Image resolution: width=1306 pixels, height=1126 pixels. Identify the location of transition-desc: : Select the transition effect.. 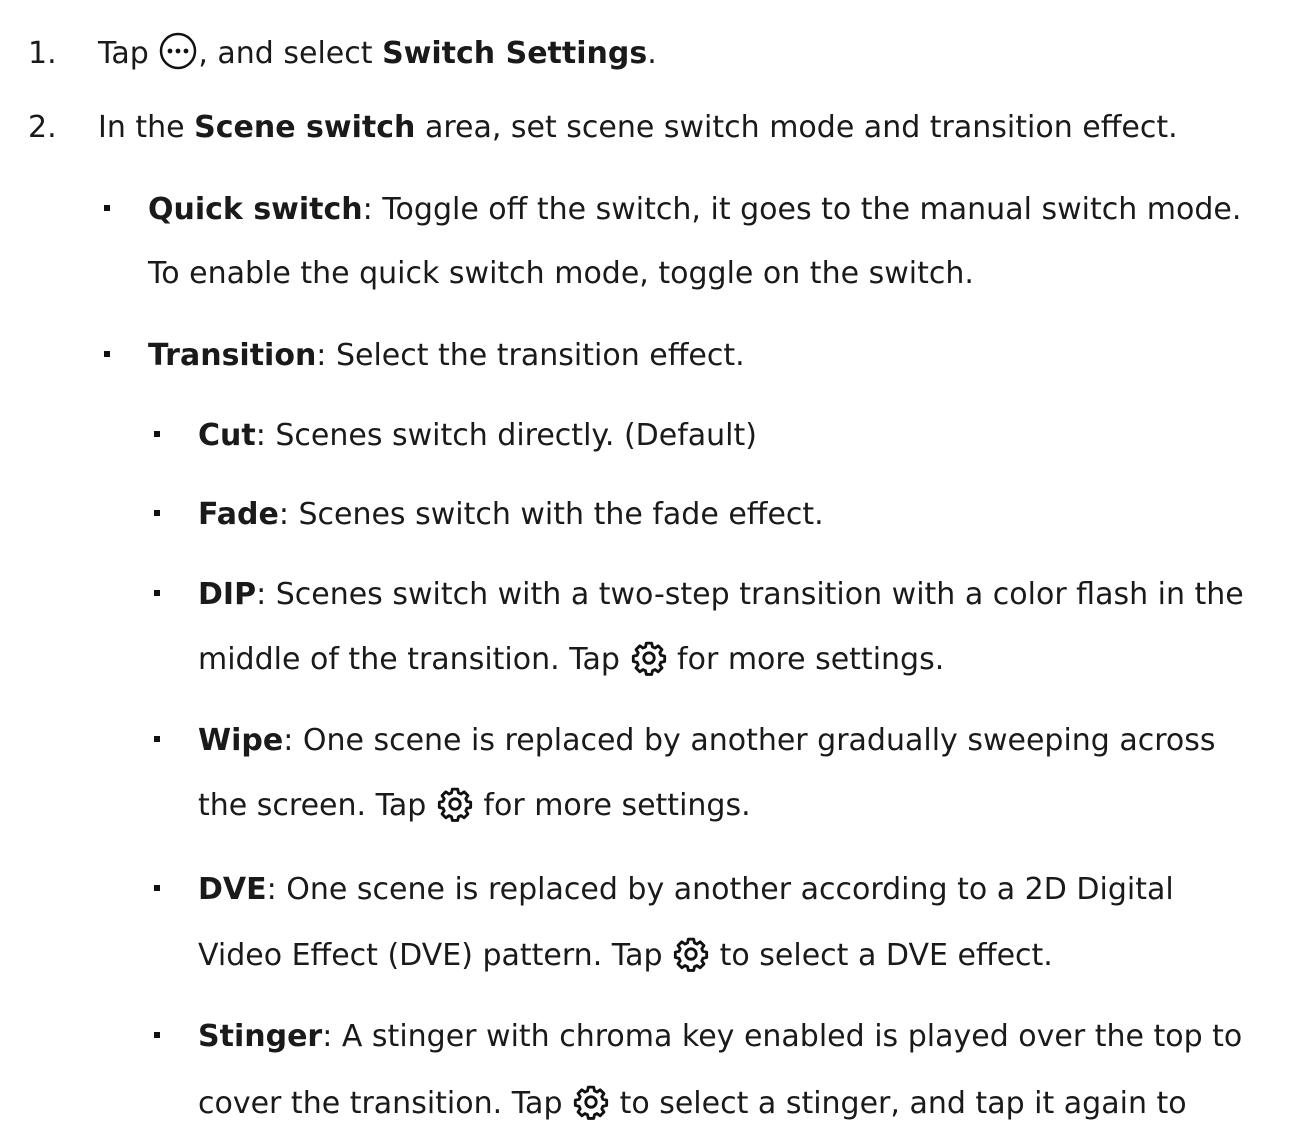
(530, 355).